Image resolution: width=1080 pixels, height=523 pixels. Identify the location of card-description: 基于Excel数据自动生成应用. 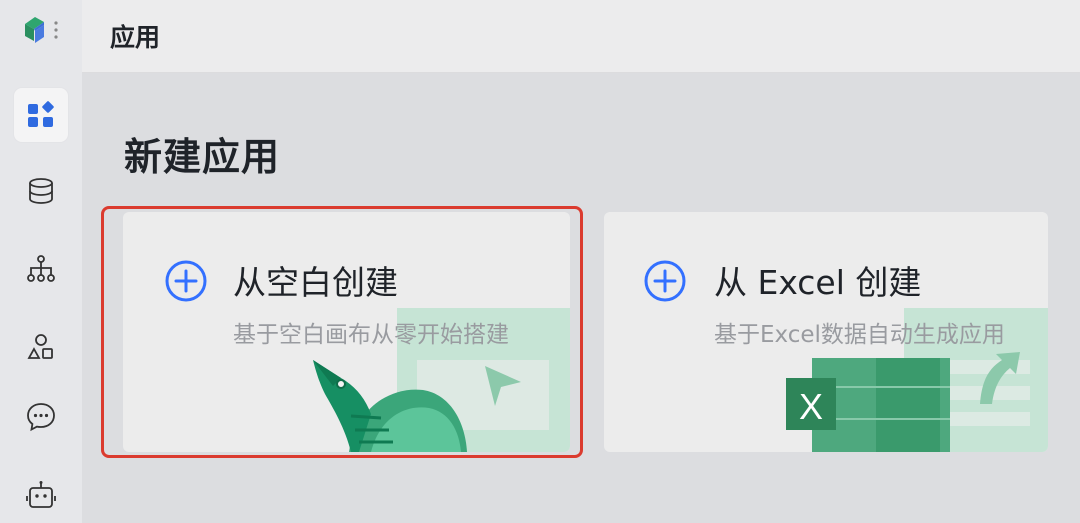
(859, 335).